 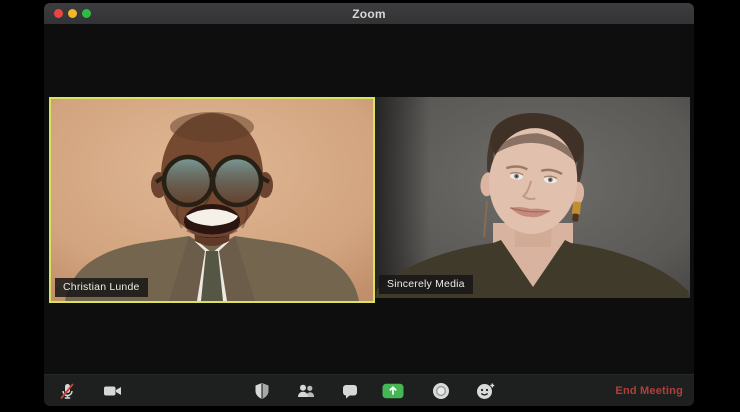 What do you see at coordinates (86, 13) in the screenshot?
I see `fullscreen-window-button` at bounding box center [86, 13].